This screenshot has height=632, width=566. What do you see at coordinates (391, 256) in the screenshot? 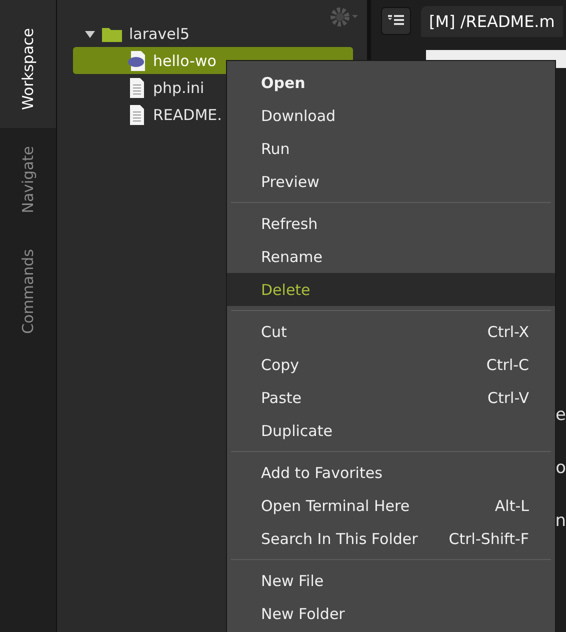
I see `menu-item: Rename` at bounding box center [391, 256].